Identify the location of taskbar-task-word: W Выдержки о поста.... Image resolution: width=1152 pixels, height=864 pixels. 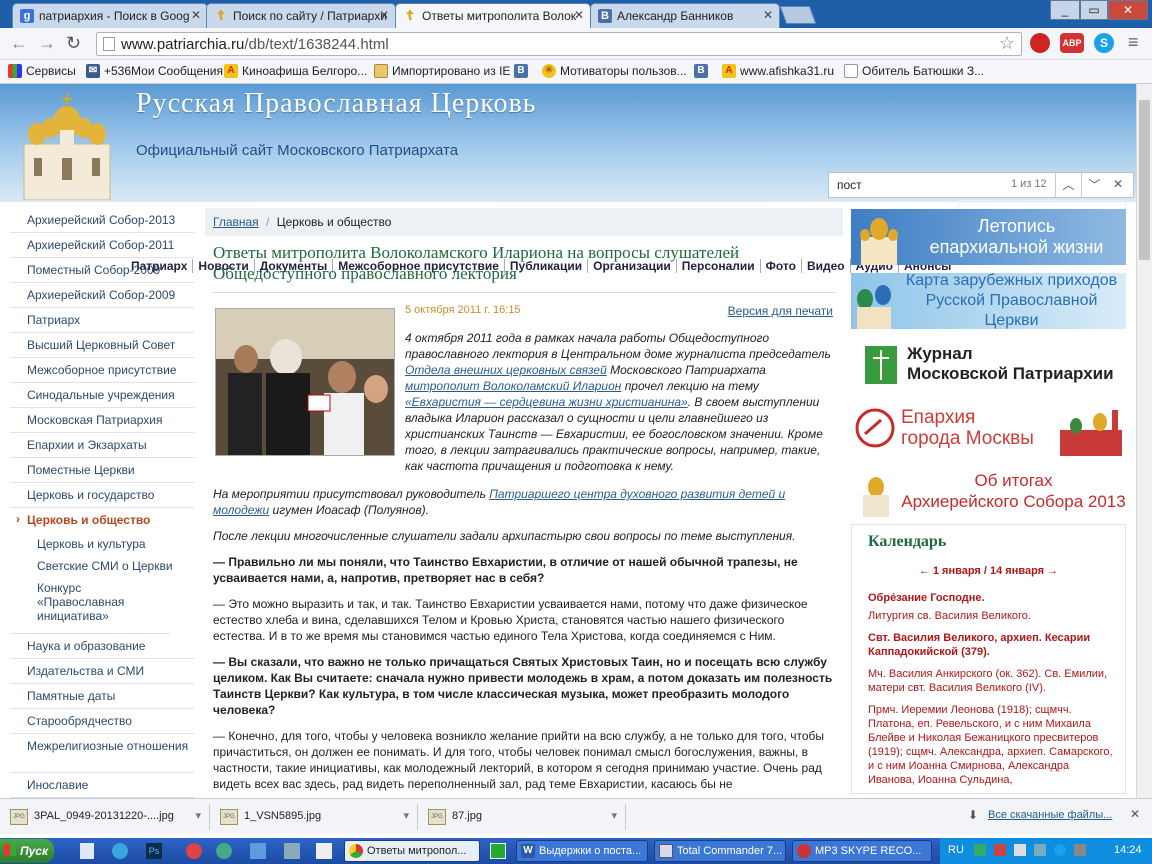
(582, 851).